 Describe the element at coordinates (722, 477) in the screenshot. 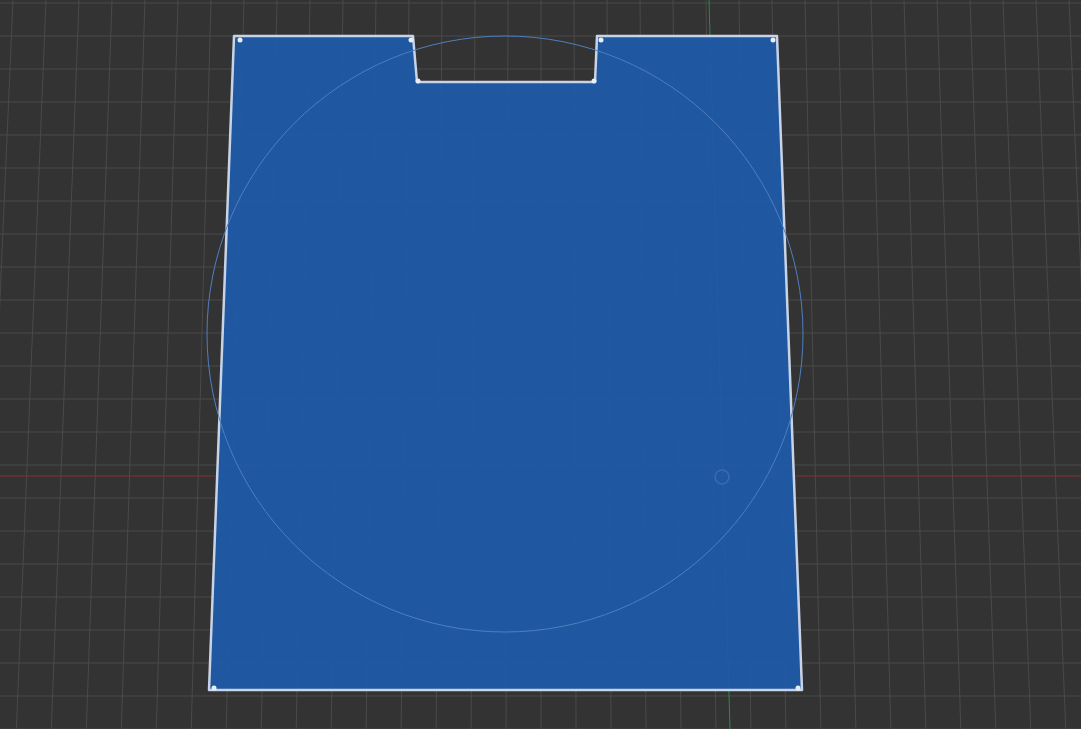

I see `origin-marker-icon` at that location.